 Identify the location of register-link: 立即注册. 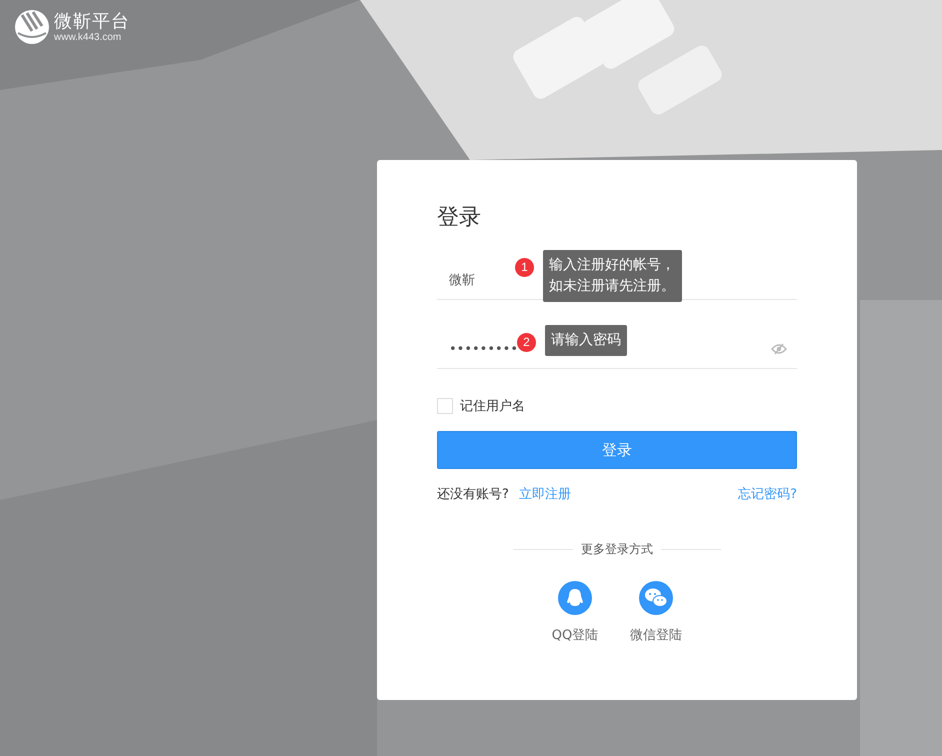
(544, 494).